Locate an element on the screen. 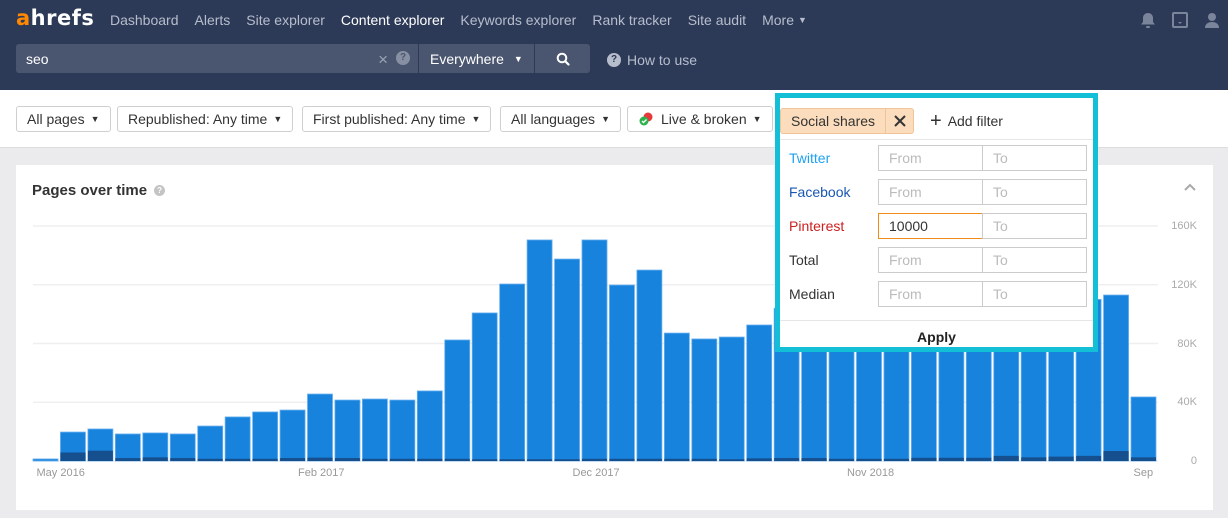  nav-keywords-explorer: Keywords explorer is located at coordinates (518, 20).